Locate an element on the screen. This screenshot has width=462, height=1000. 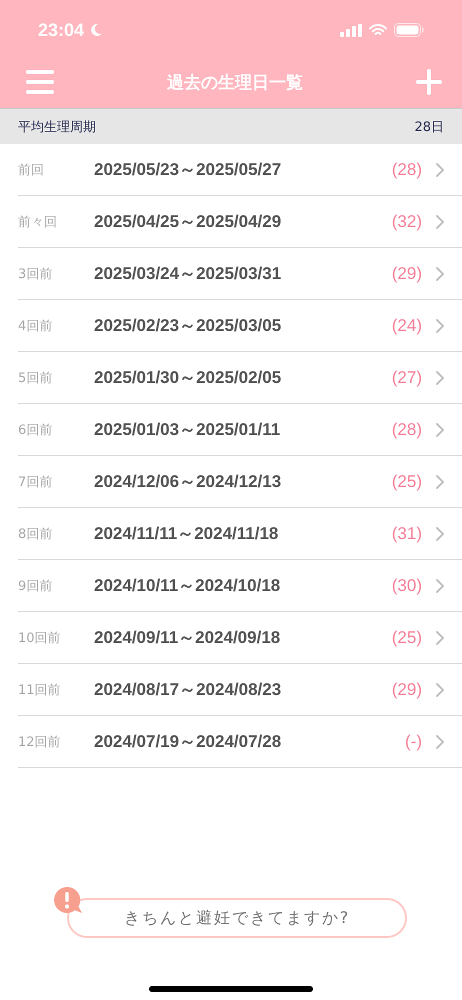
period-range: 2025/01/03～2025/01/11 is located at coordinates (188, 430).